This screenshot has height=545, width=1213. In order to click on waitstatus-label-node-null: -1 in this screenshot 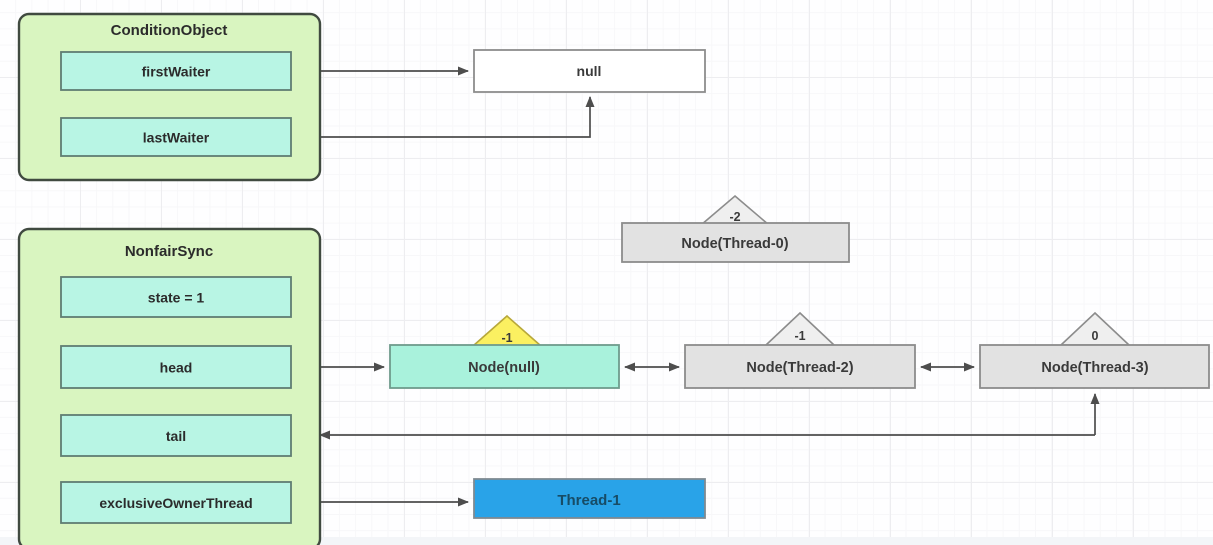, I will do `click(506, 338)`.